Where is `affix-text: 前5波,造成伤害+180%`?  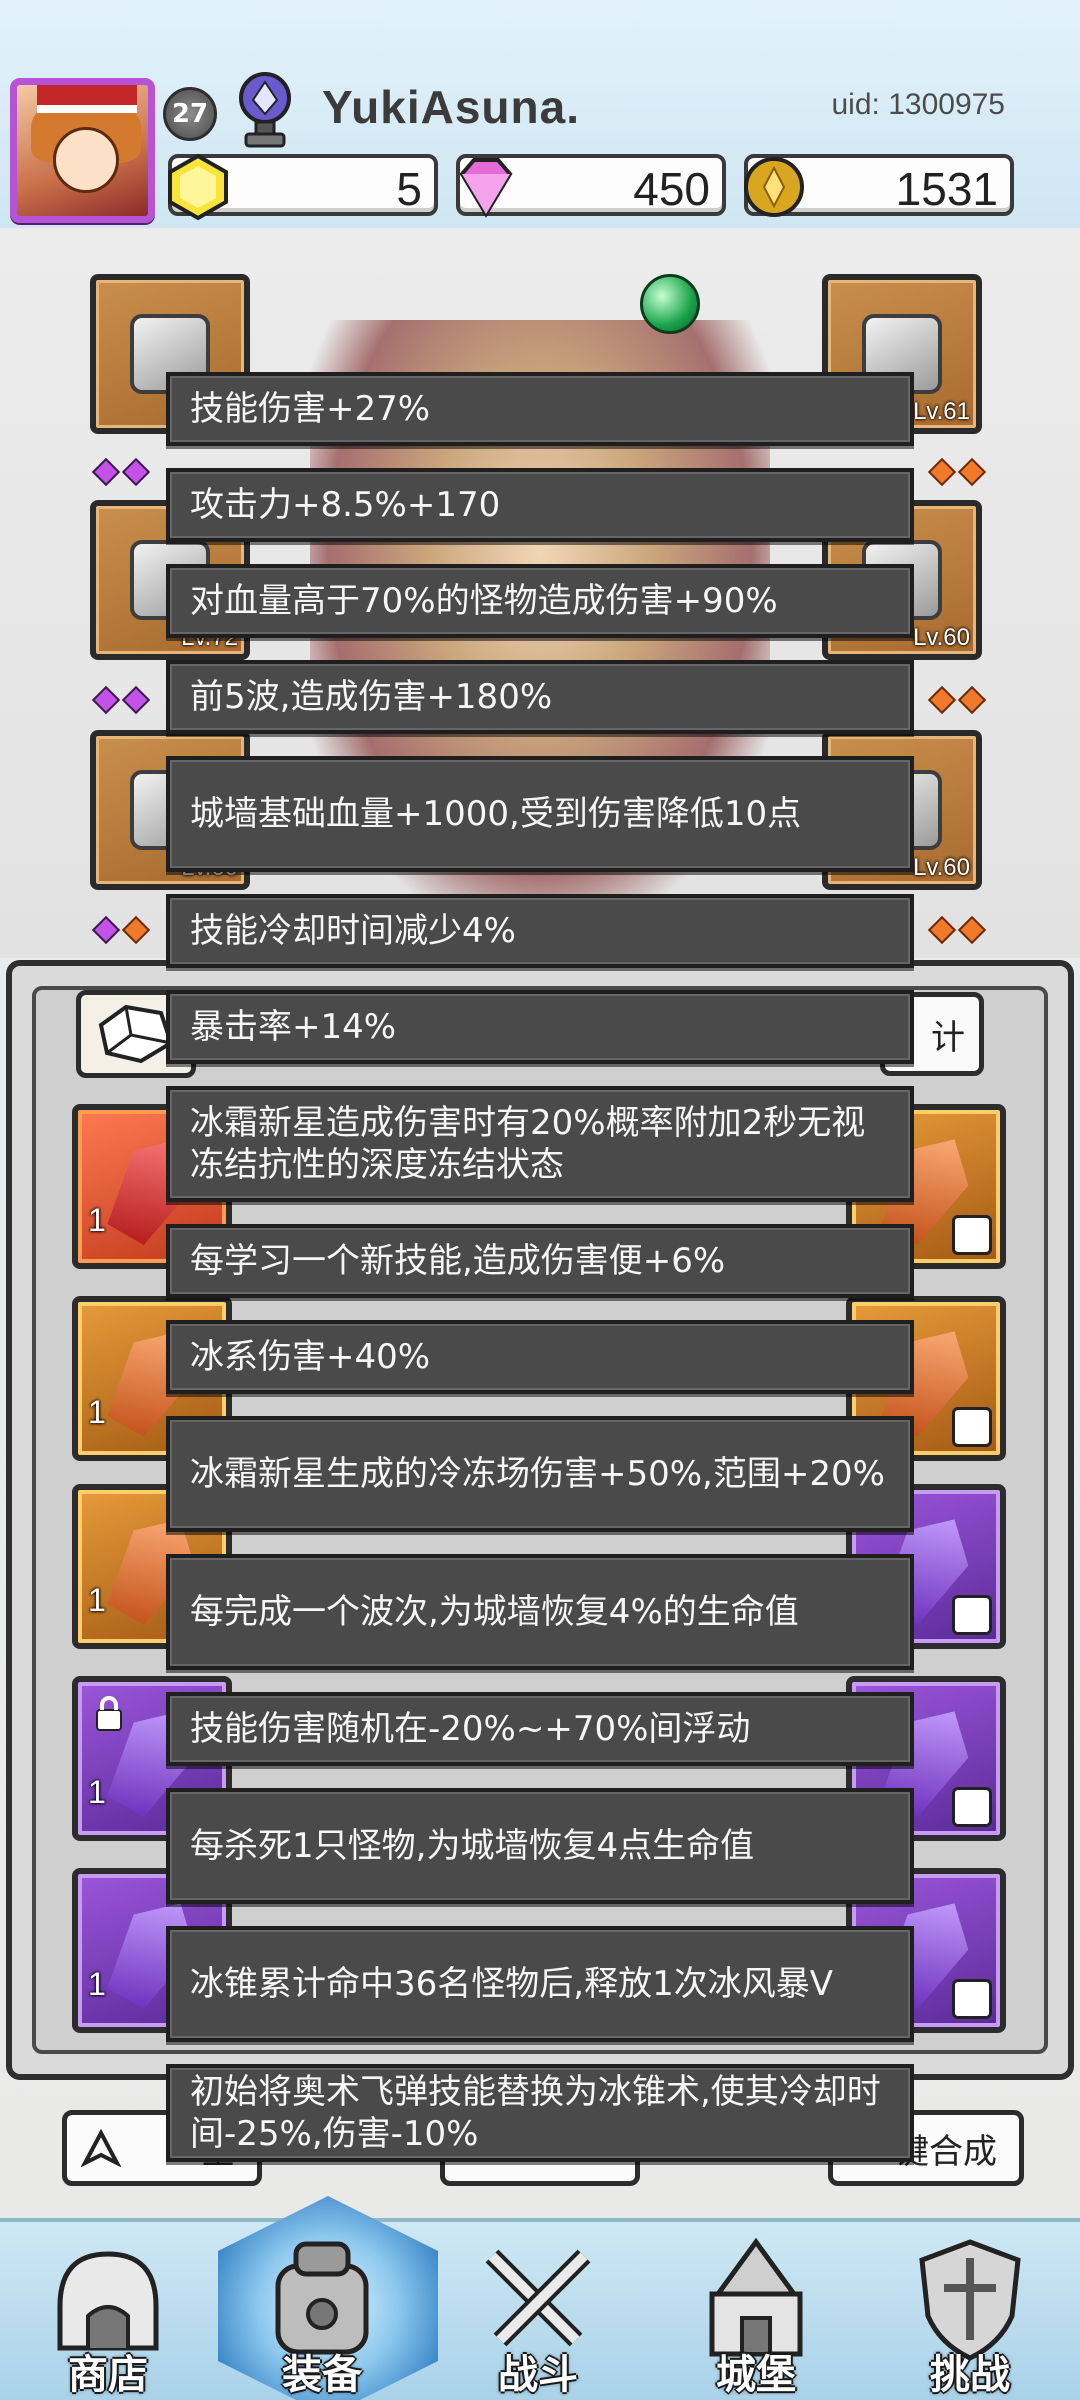 affix-text: 前5波,造成伤害+180% is located at coordinates (371, 697).